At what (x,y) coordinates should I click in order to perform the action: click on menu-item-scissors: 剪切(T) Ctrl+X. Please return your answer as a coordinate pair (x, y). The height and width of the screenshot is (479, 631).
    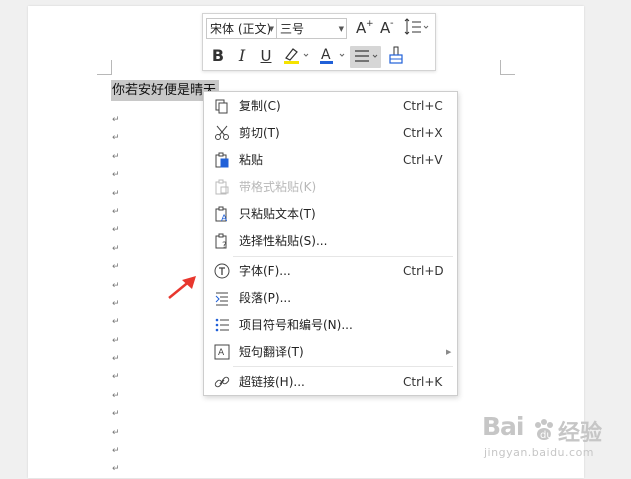
    Looking at the image, I should click on (330, 133).